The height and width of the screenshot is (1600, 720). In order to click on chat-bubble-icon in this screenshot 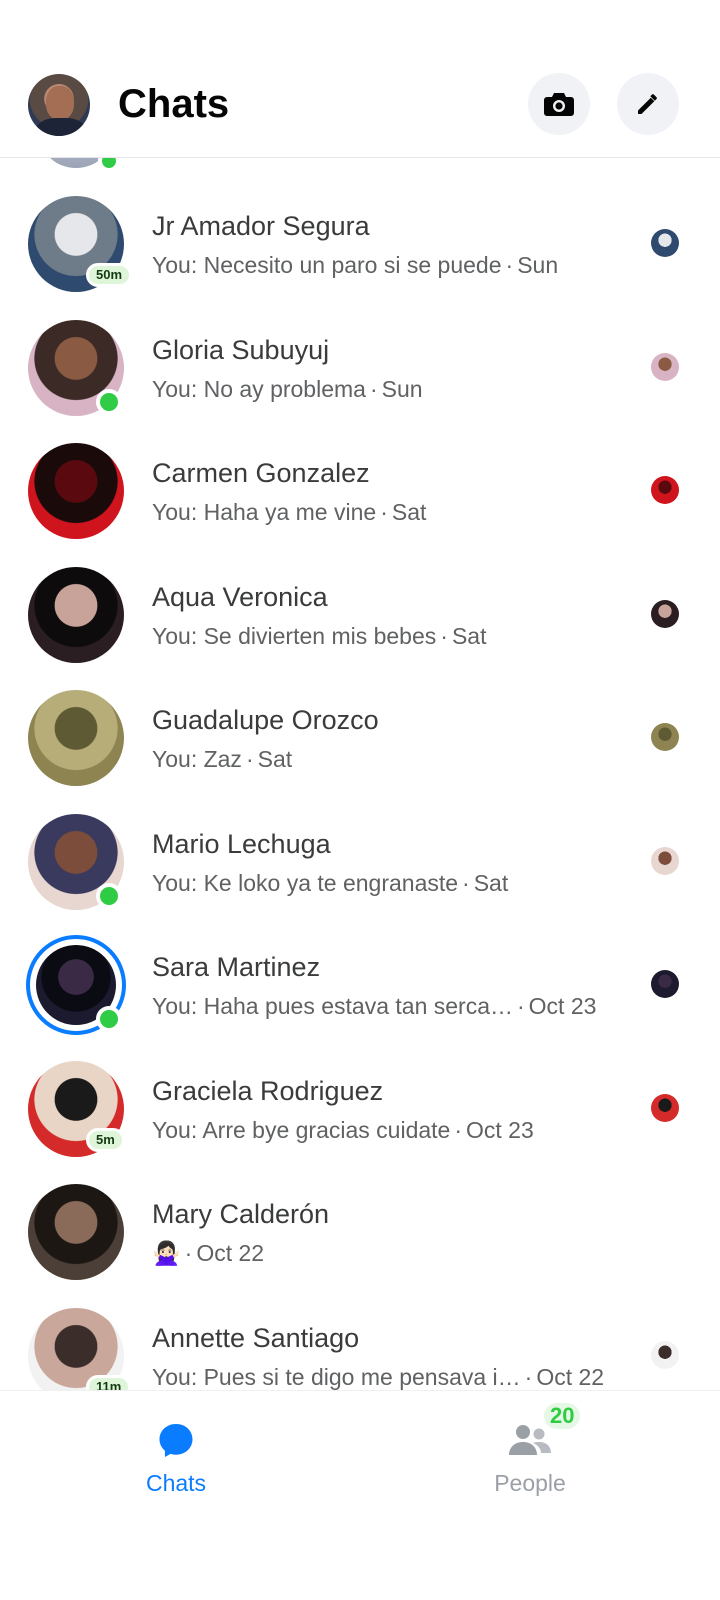, I will do `click(176, 1440)`.